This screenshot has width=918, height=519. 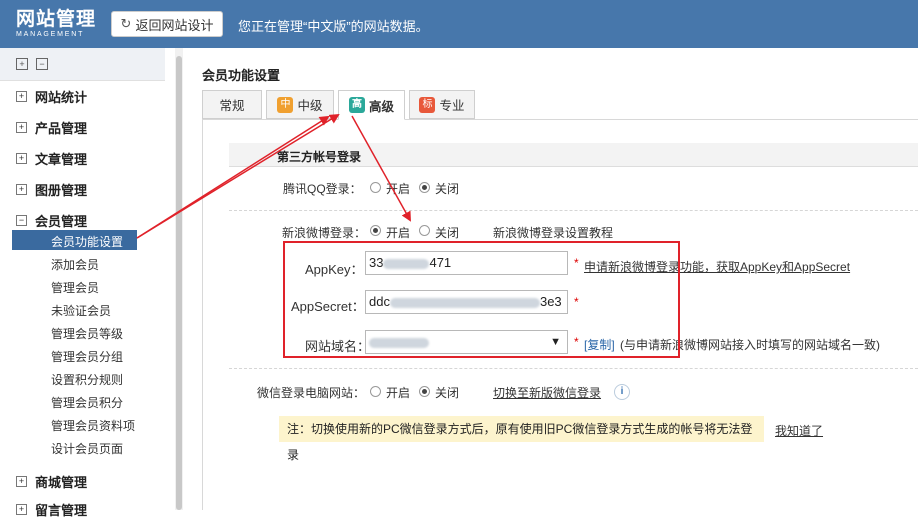 What do you see at coordinates (553, 232) in the screenshot?
I see `weibo-tutorial-link: 新浪微博登录设置教程` at bounding box center [553, 232].